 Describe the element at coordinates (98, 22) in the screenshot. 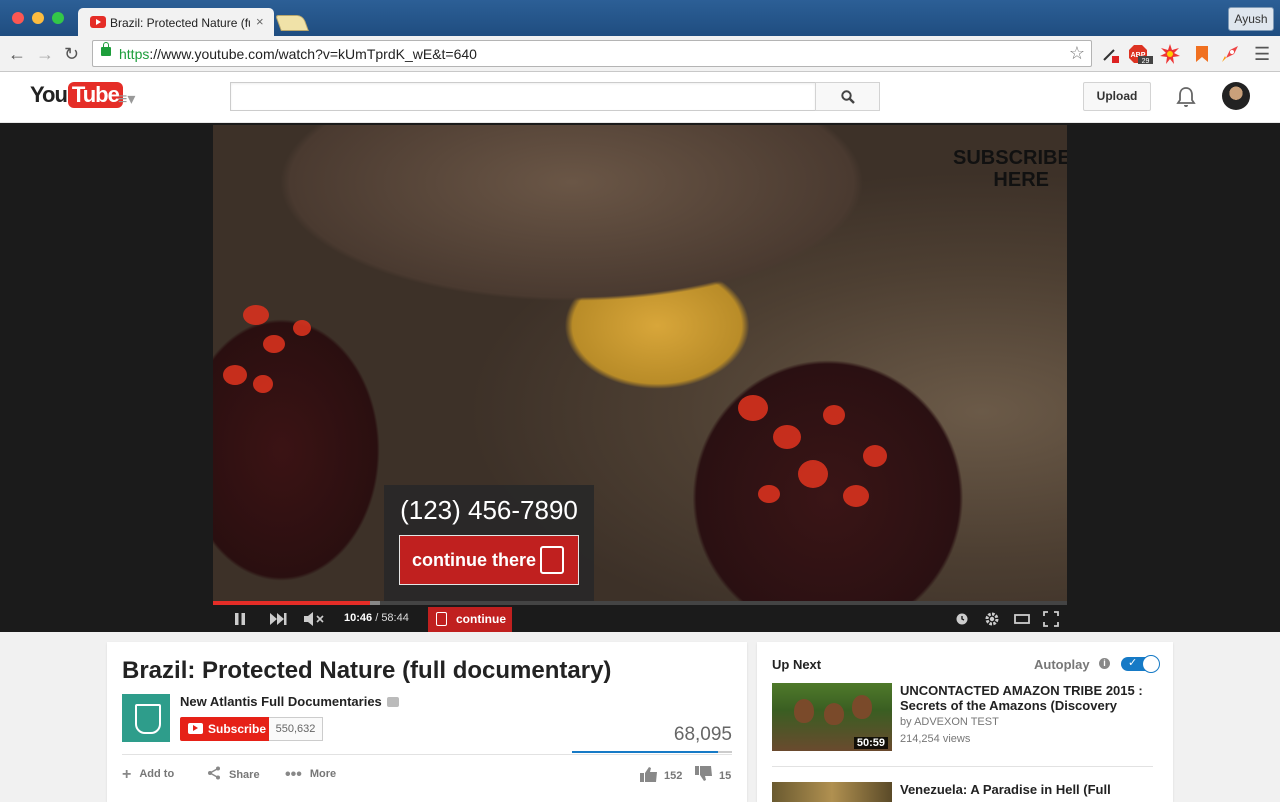

I see `youtube-favicon-icon` at that location.